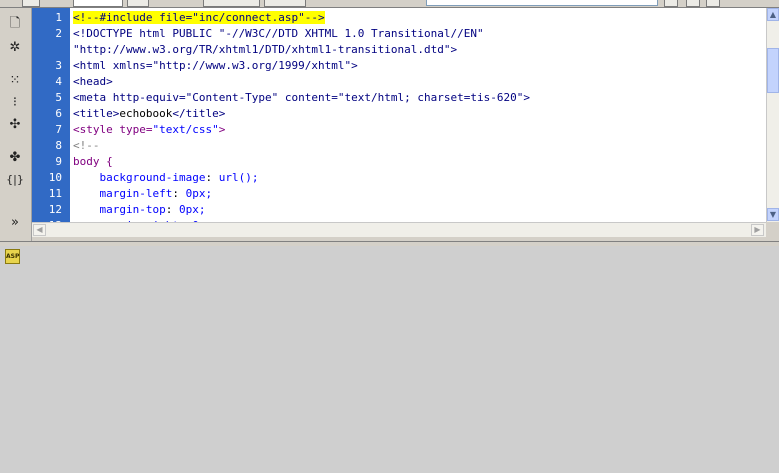  What do you see at coordinates (47, 34) in the screenshot?
I see `line-number: 2` at bounding box center [47, 34].